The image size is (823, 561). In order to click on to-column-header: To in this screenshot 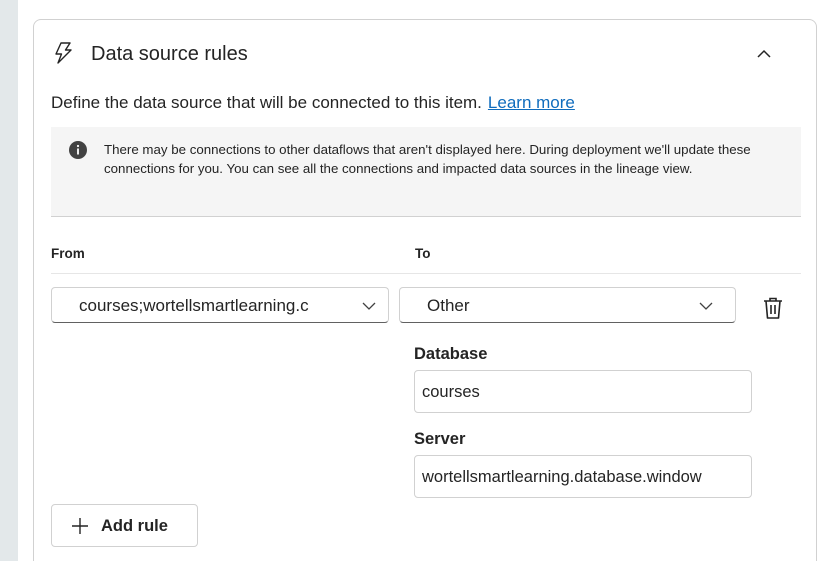, I will do `click(423, 253)`.